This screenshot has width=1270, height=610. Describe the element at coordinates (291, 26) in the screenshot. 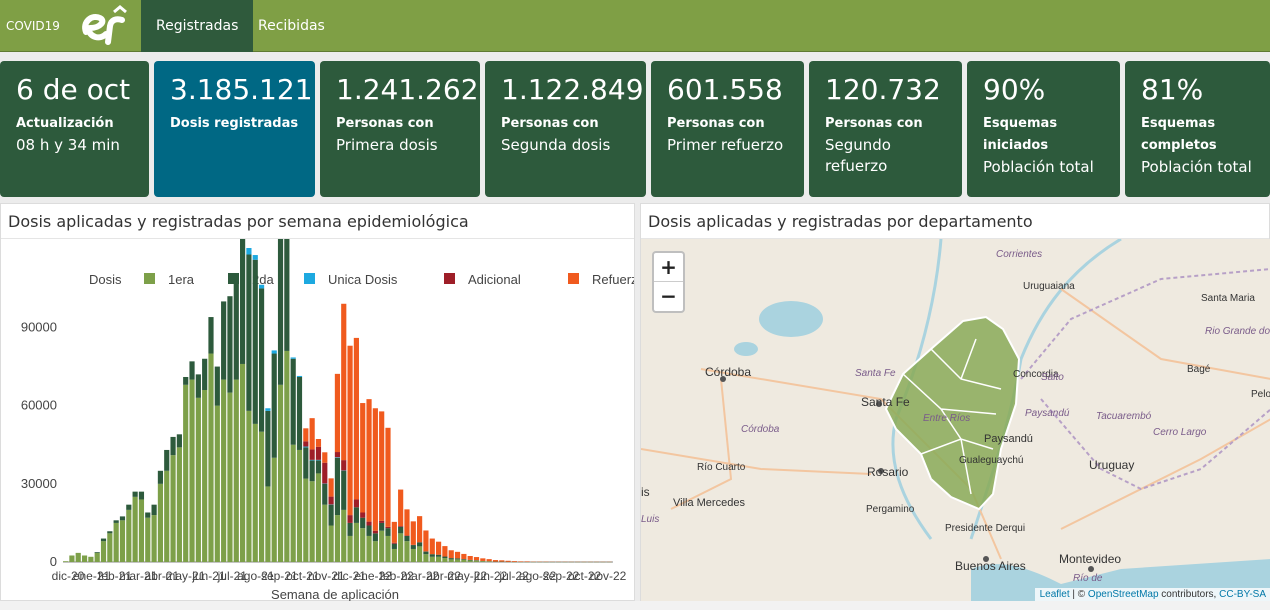

I see `tab-recibidas: Recibidas` at that location.